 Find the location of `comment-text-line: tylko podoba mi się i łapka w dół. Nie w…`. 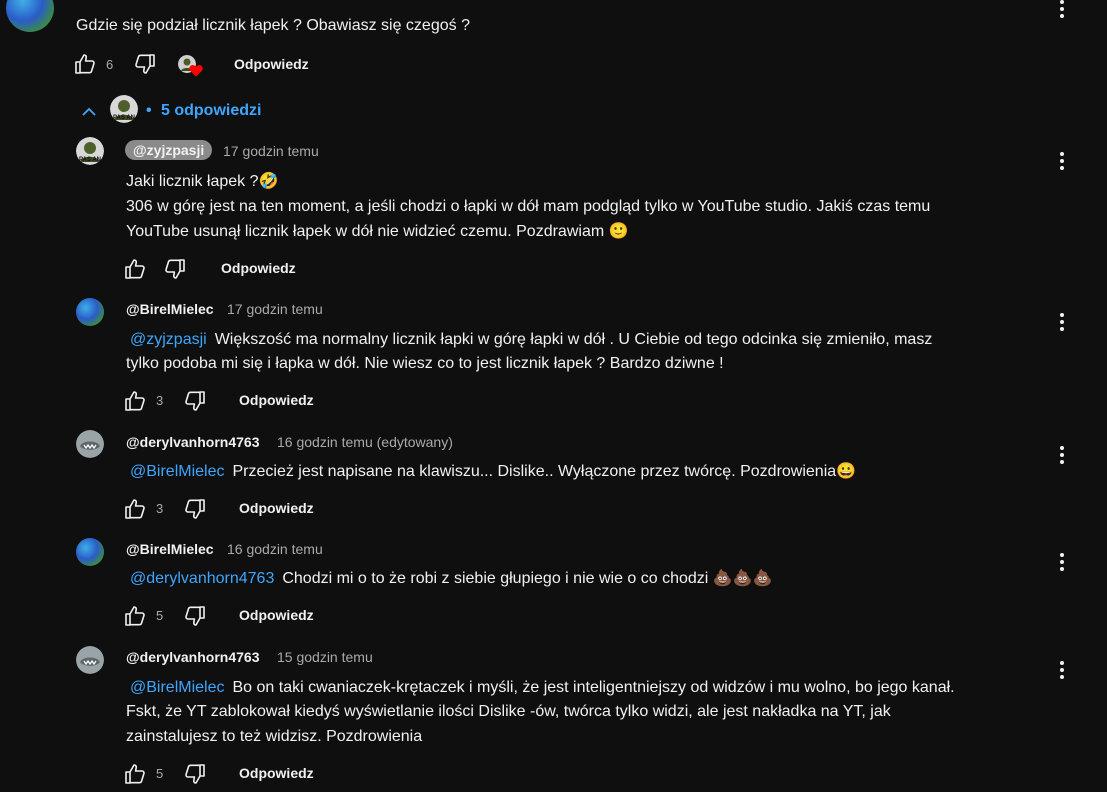

comment-text-line: tylko podoba mi się i łapka w dół. Nie w… is located at coordinates (425, 363).